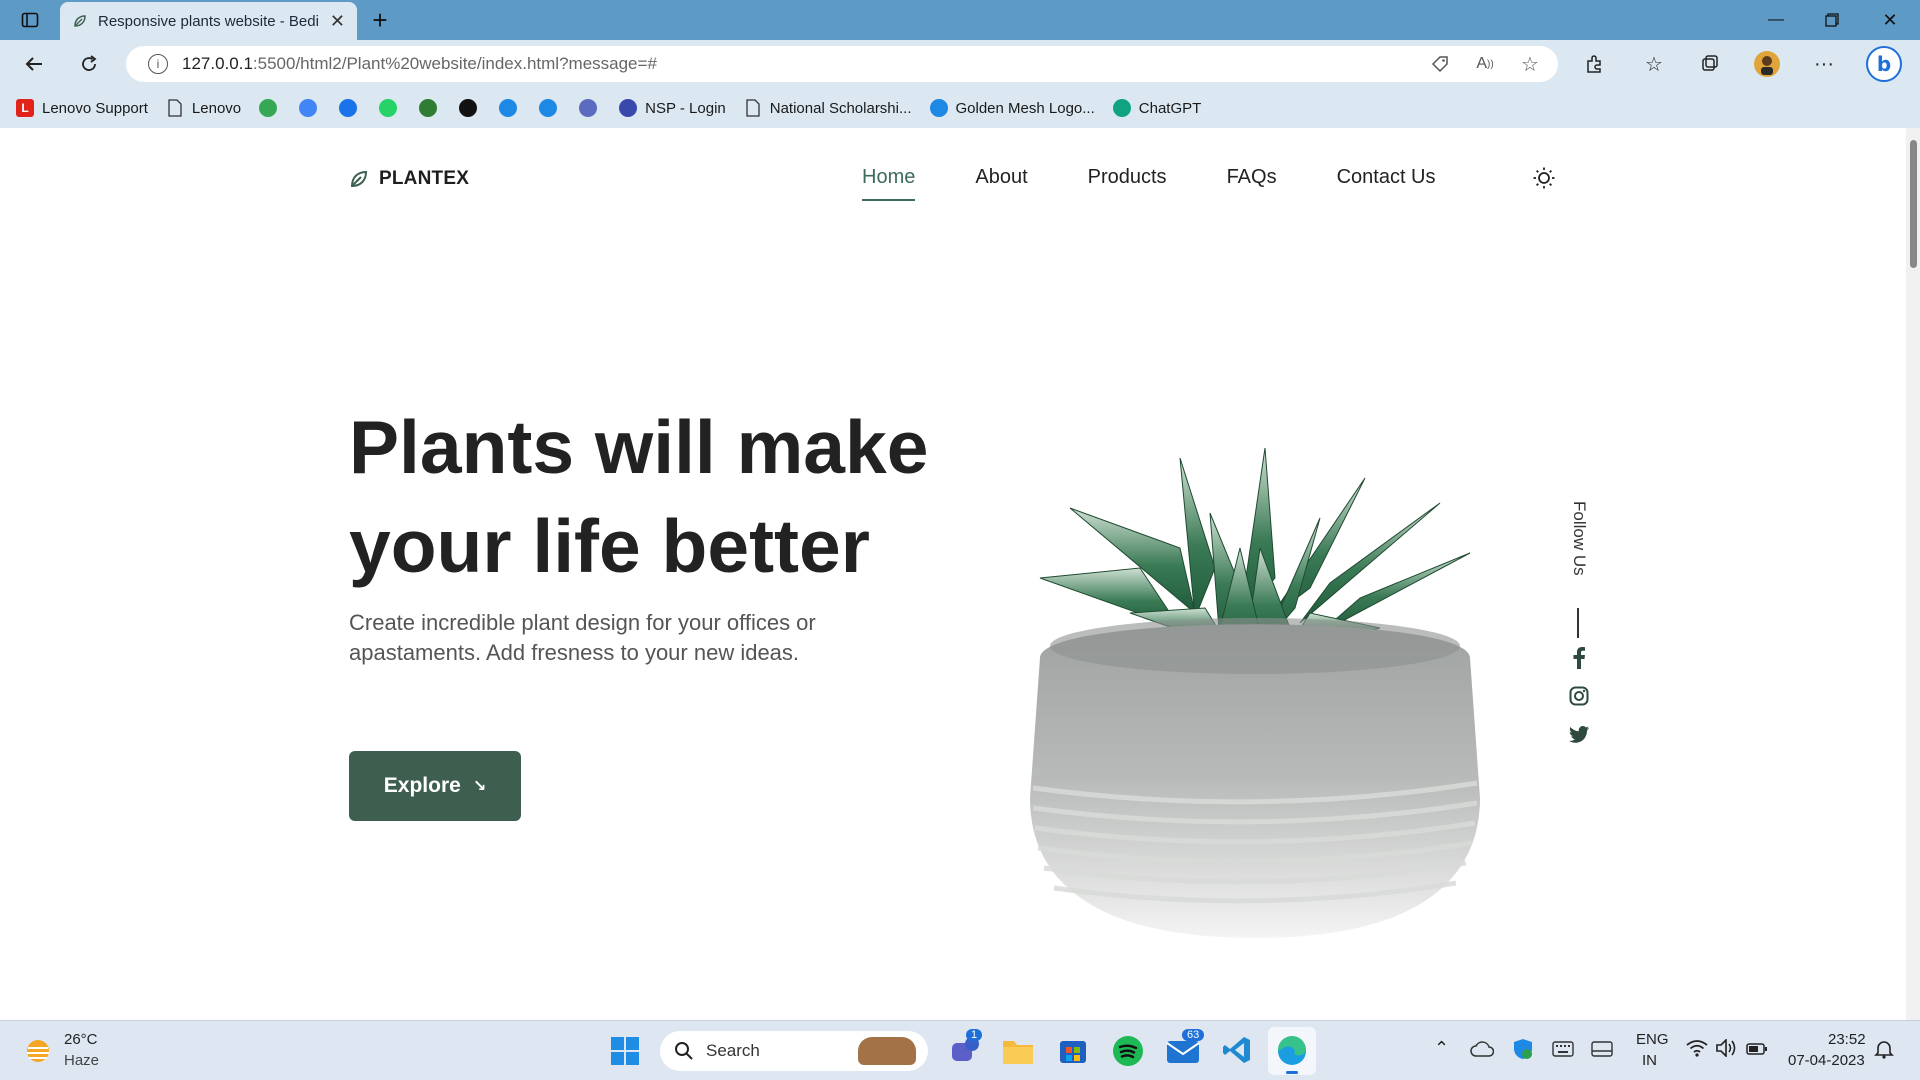  What do you see at coordinates (1185, 1049) in the screenshot?
I see `mail-icon: 63` at bounding box center [1185, 1049].